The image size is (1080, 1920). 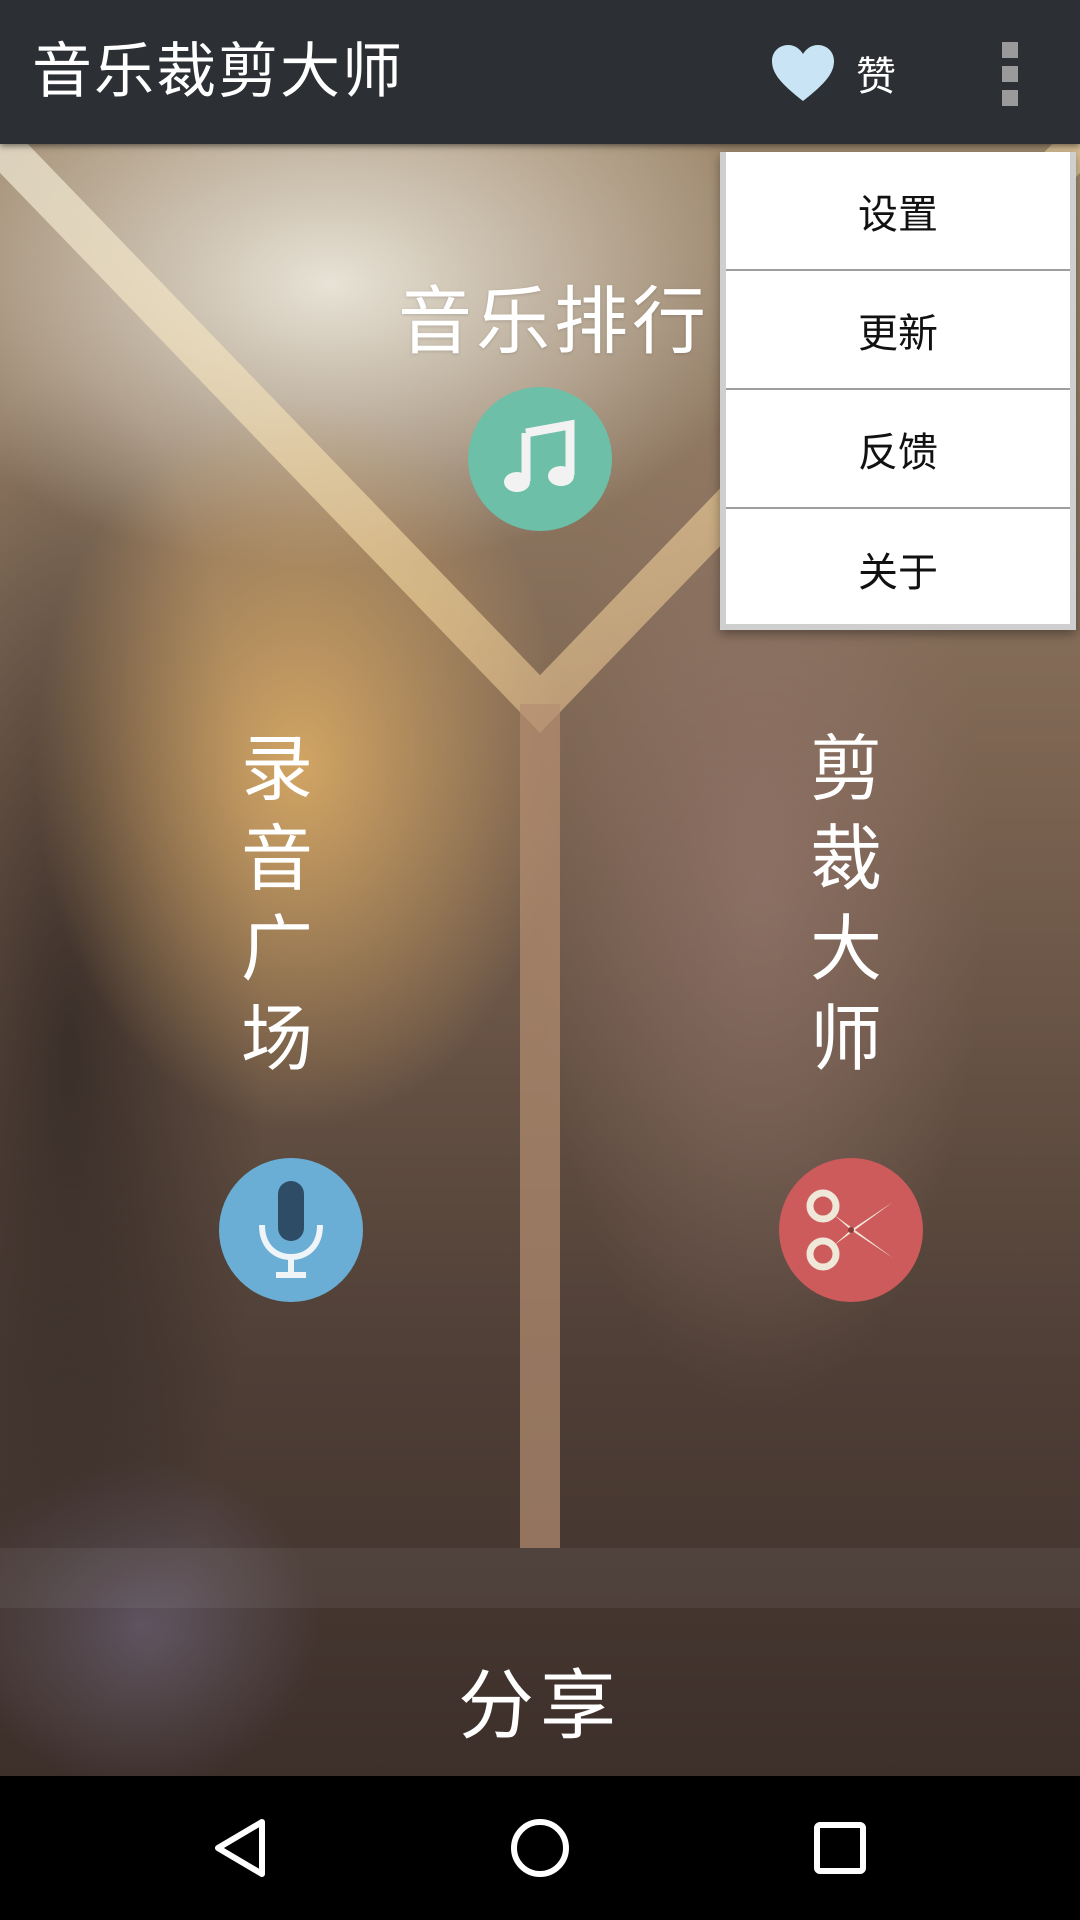 What do you see at coordinates (898, 568) in the screenshot?
I see `menu-item-about: 关于` at bounding box center [898, 568].